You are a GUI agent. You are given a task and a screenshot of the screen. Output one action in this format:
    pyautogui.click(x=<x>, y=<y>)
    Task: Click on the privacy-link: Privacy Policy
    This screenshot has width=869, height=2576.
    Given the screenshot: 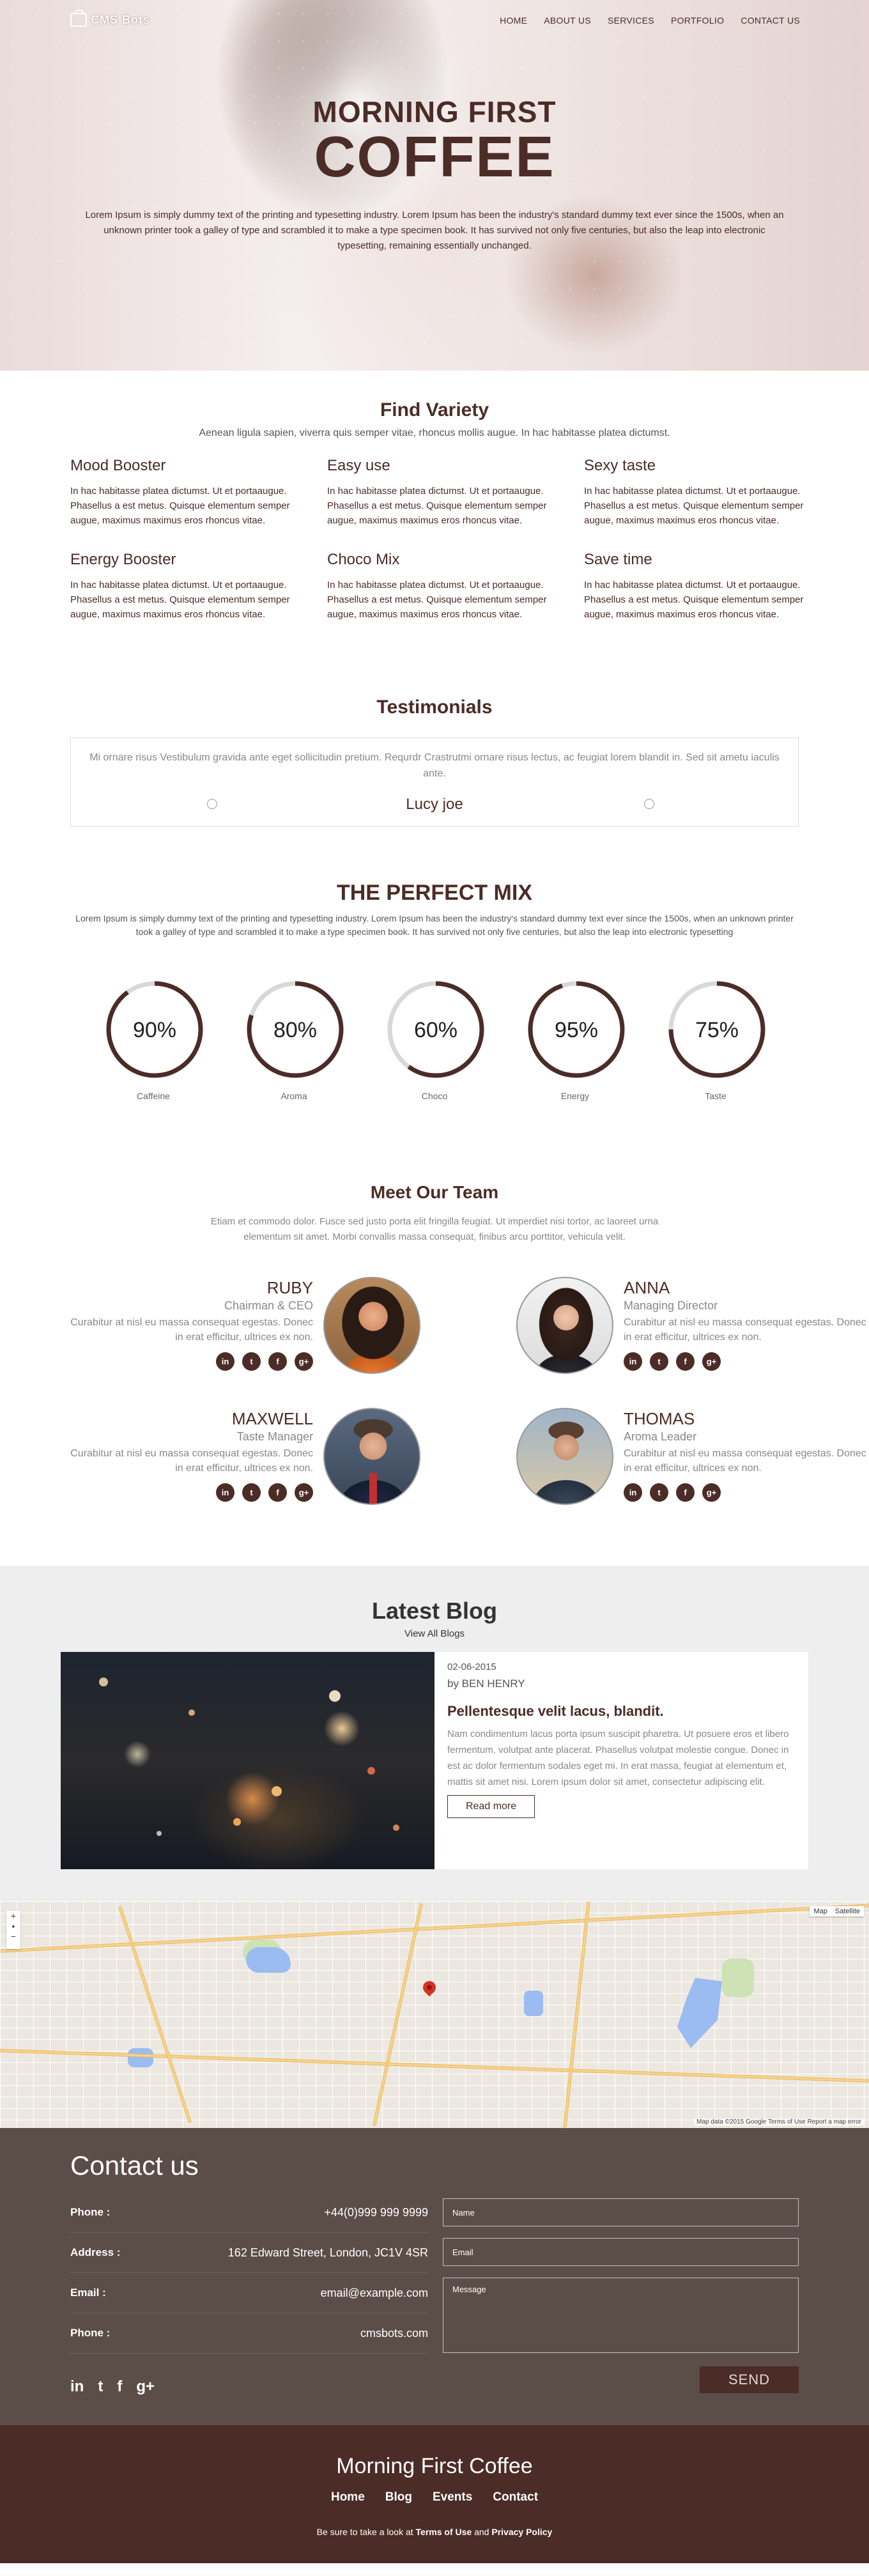 What is the action you would take?
    pyautogui.click(x=521, y=2532)
    